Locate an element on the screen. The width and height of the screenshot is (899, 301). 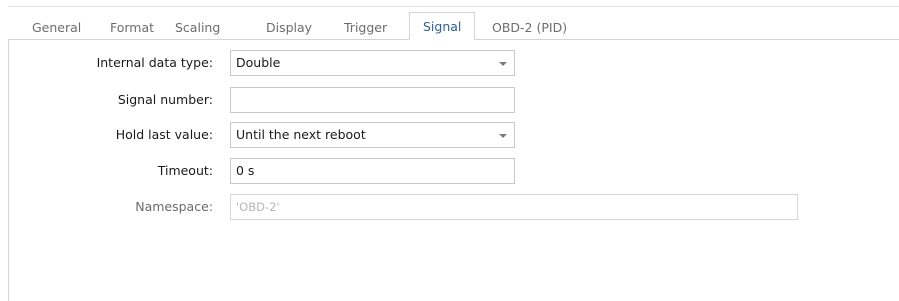
timeout-label: Timeout: is located at coordinates (185, 170).